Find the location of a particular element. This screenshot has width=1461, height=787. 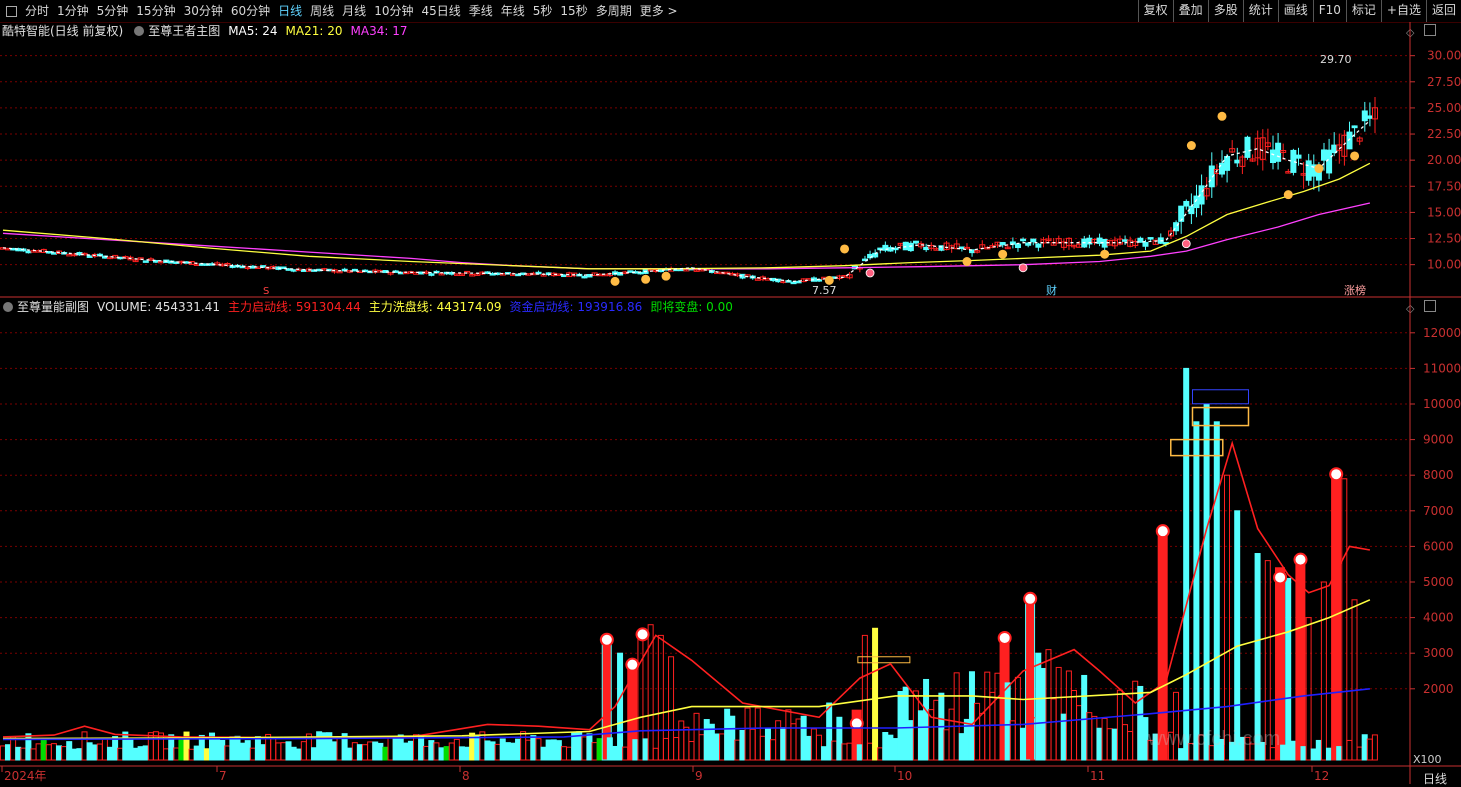

event-mark: S is located at coordinates (266, 291).